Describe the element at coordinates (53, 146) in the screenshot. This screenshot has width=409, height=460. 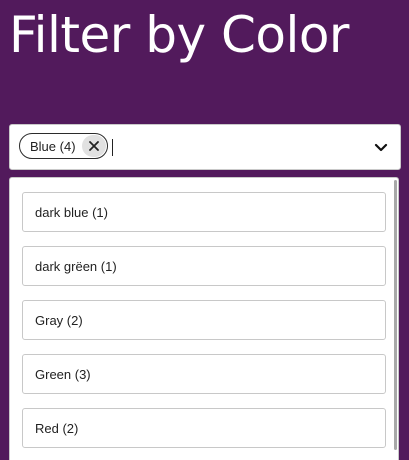
I see `selected-color-chip-label: Blue (4)` at that location.